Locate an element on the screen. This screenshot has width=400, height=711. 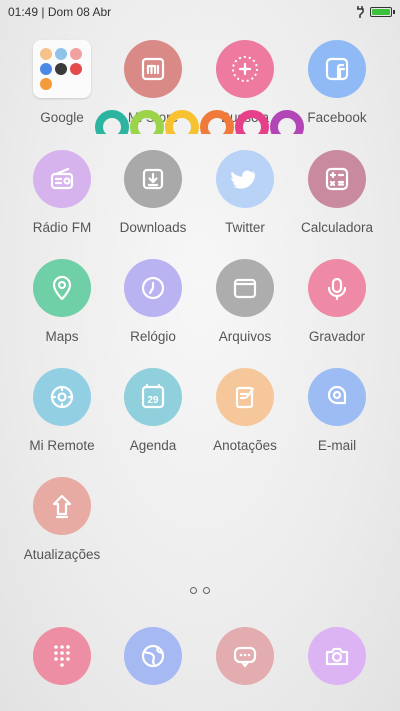
app-maps: Maps is located at coordinates (62, 301).